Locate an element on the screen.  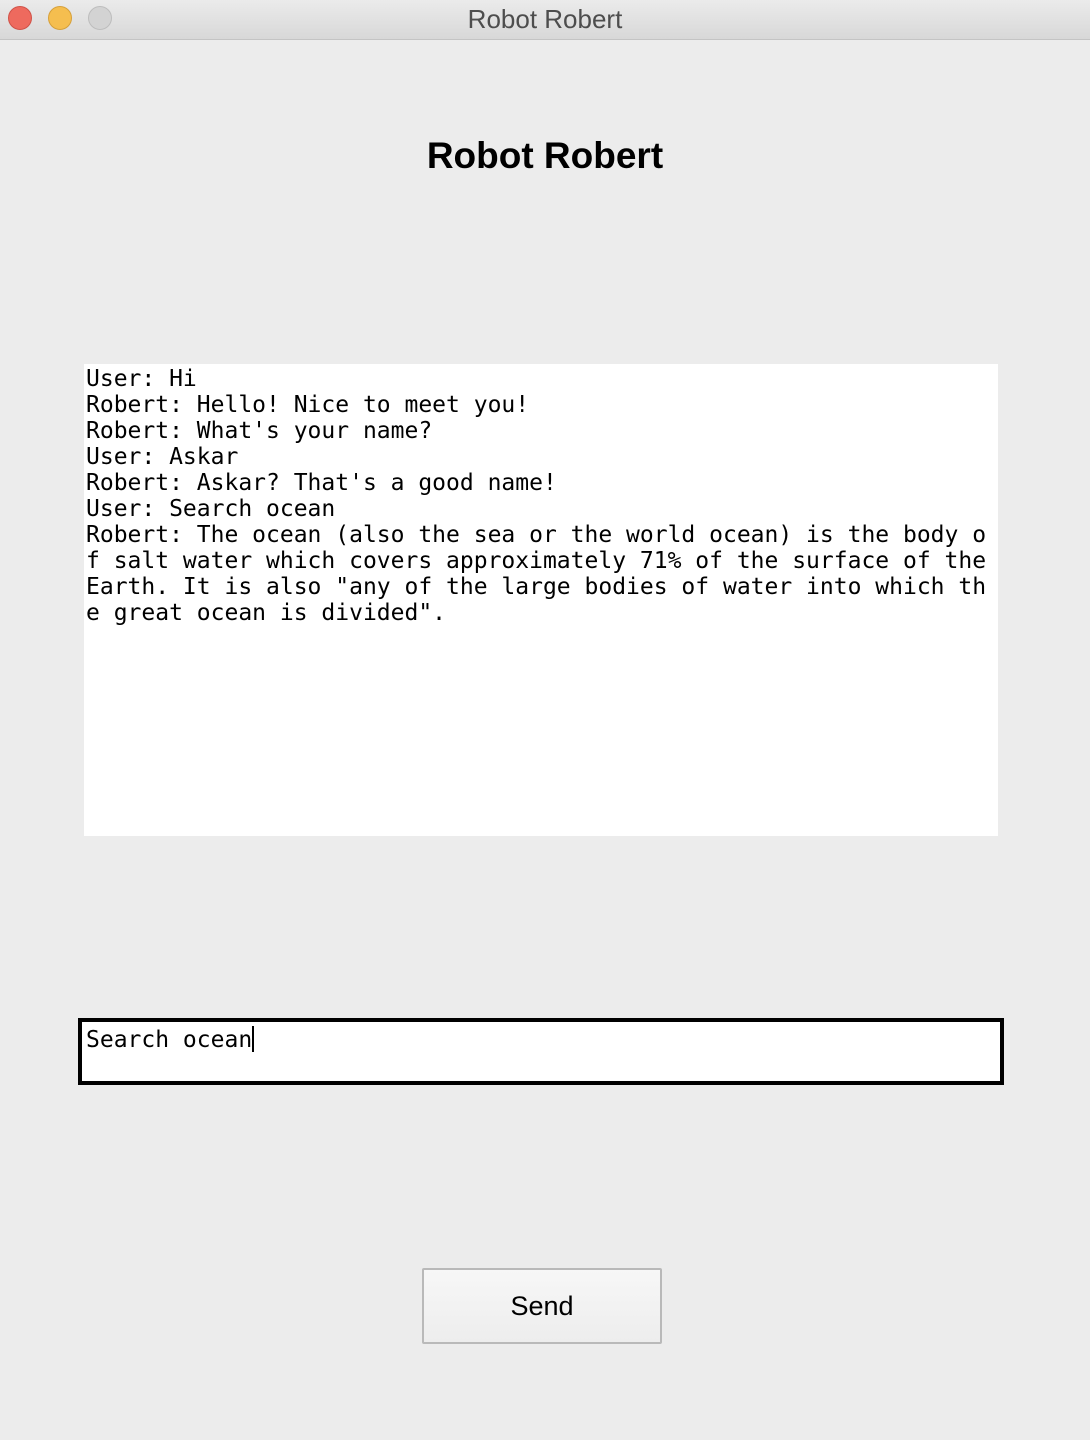
message-input: Search ocean is located at coordinates (541, 1051).